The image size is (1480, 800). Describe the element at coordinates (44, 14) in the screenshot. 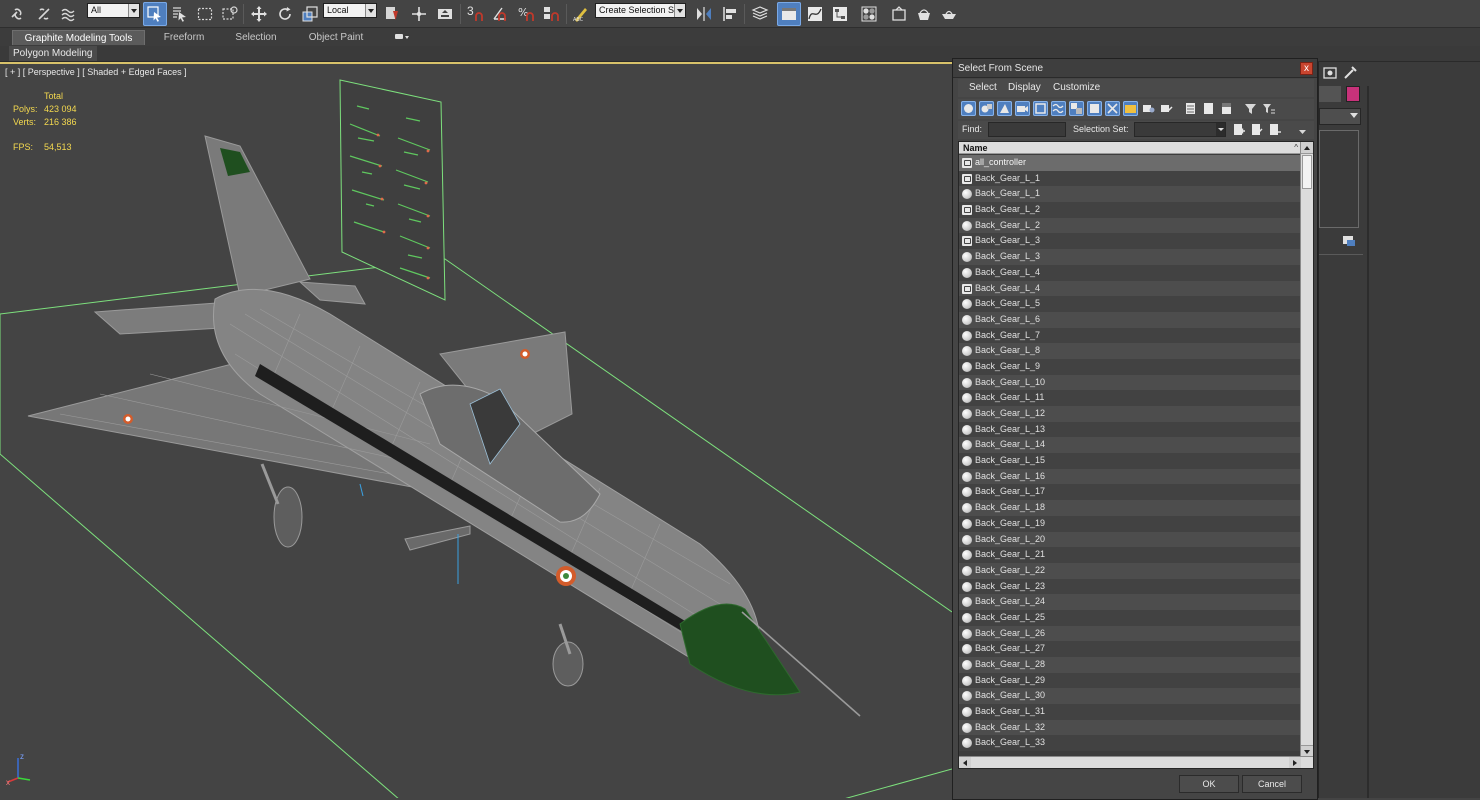

I see `unlink-icon` at that location.